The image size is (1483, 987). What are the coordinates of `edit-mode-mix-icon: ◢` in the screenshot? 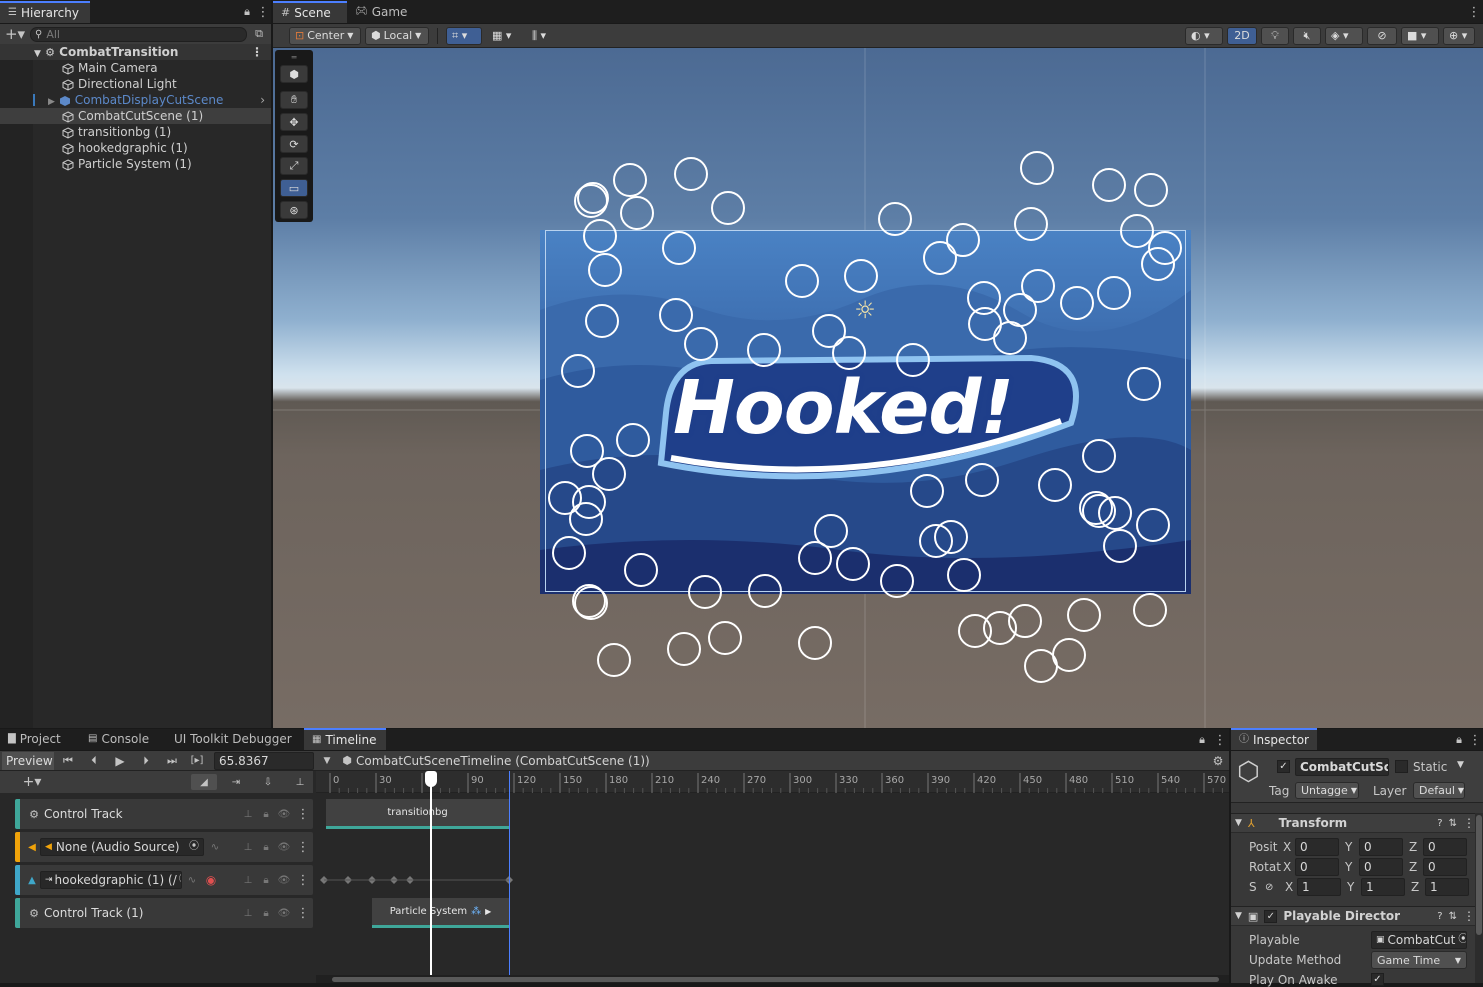 It's located at (204, 782).